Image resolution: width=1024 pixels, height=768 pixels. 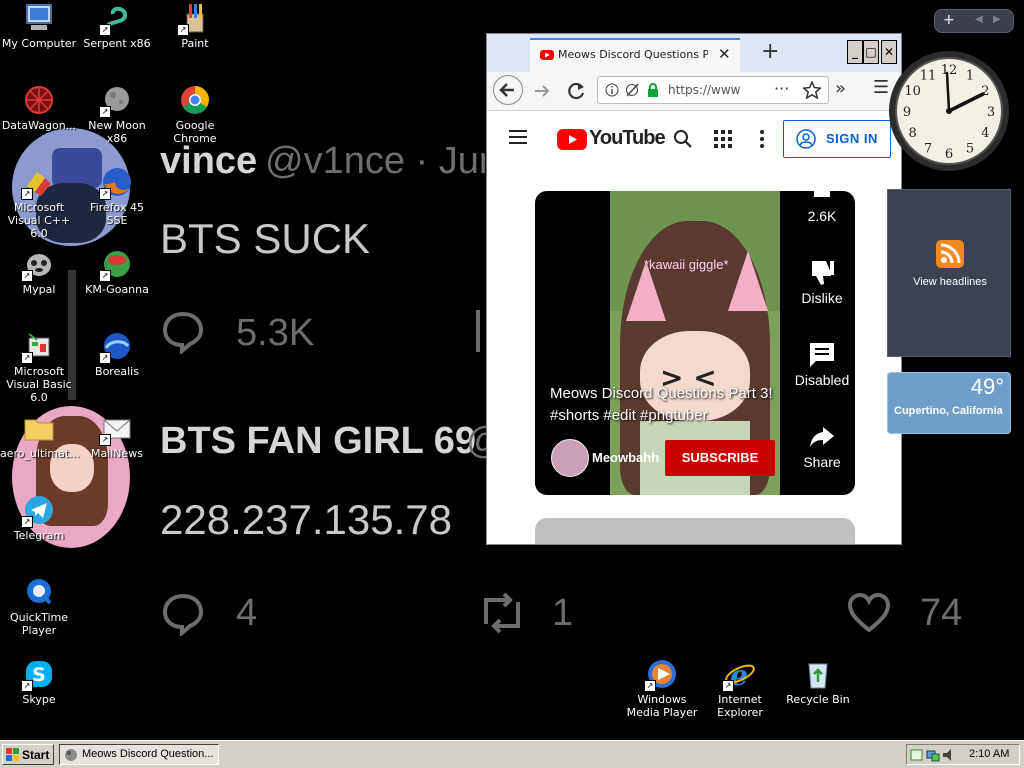 What do you see at coordinates (519, 137) in the screenshot?
I see `menu-icon` at bounding box center [519, 137].